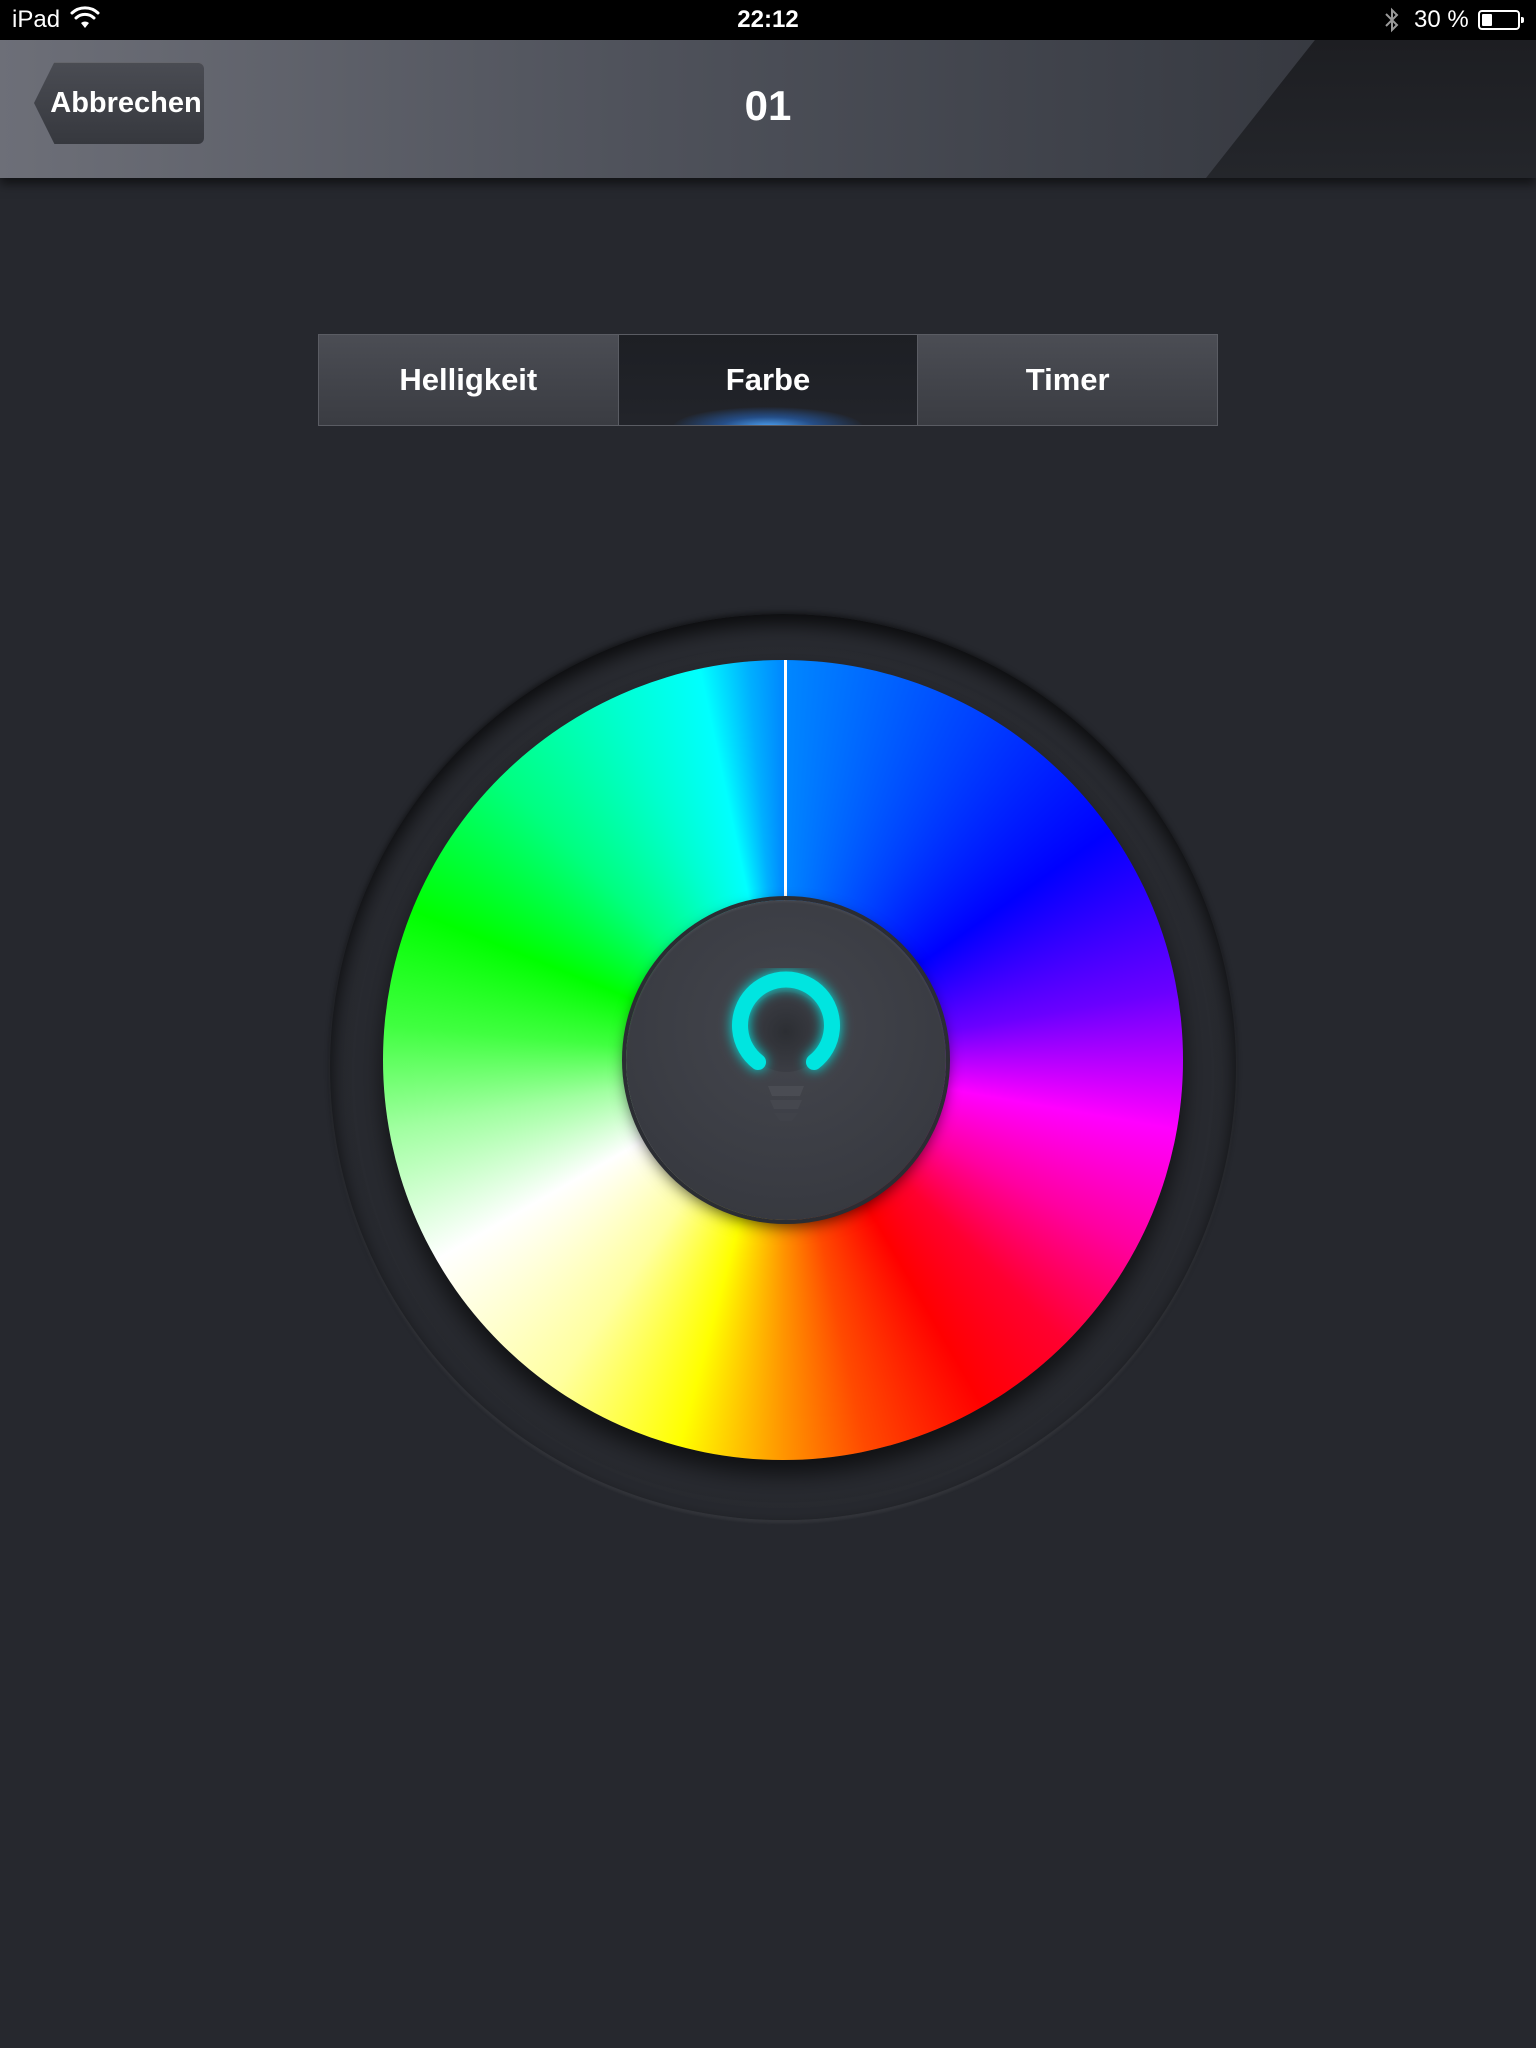 This screenshot has height=2048, width=1536. What do you see at coordinates (1487, 20) in the screenshot?
I see `battery-fill` at bounding box center [1487, 20].